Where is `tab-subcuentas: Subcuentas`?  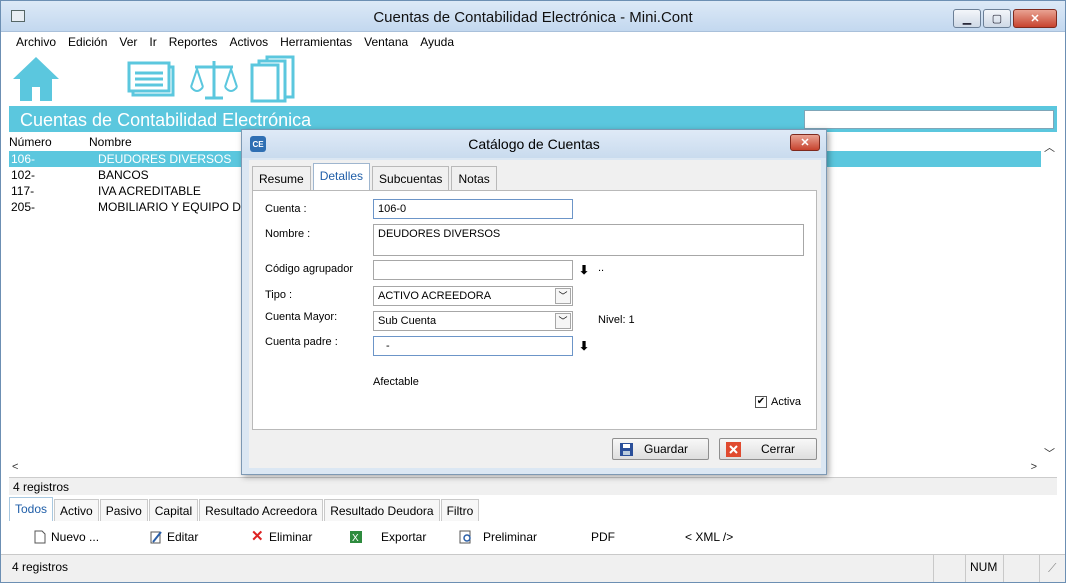
tab-subcuentas: Subcuentas is located at coordinates (411, 178).